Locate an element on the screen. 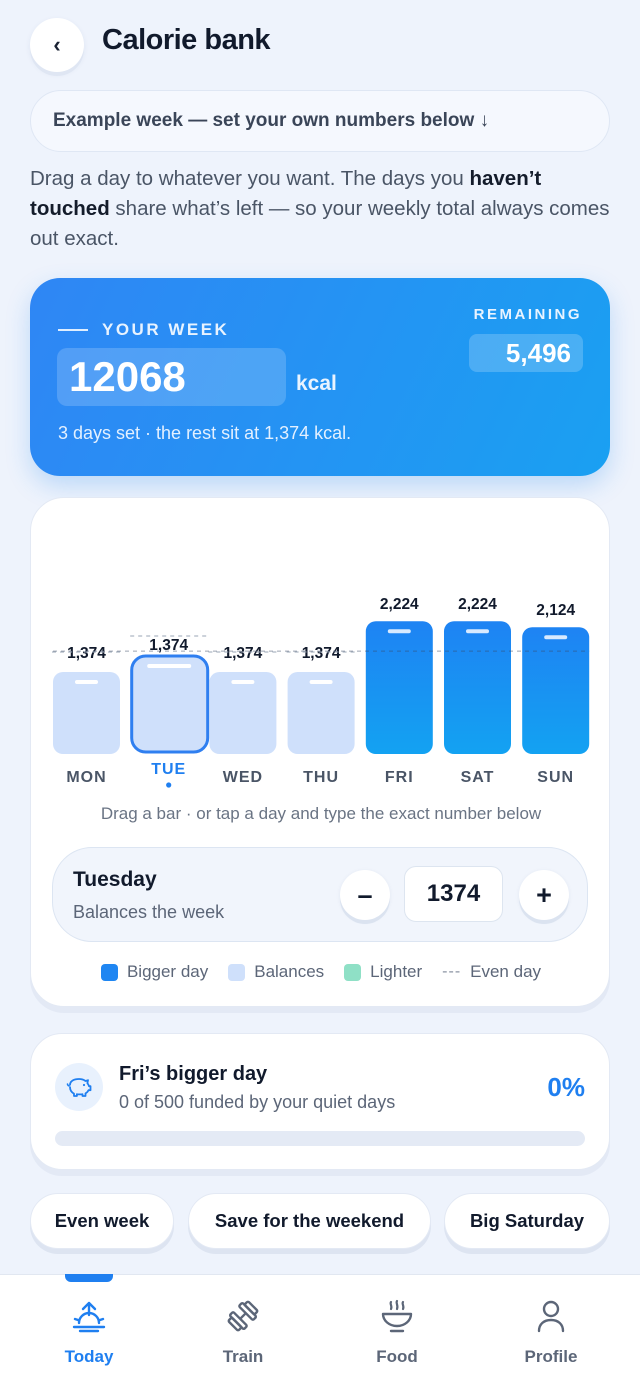  week-unit: kcal is located at coordinates (316, 383).